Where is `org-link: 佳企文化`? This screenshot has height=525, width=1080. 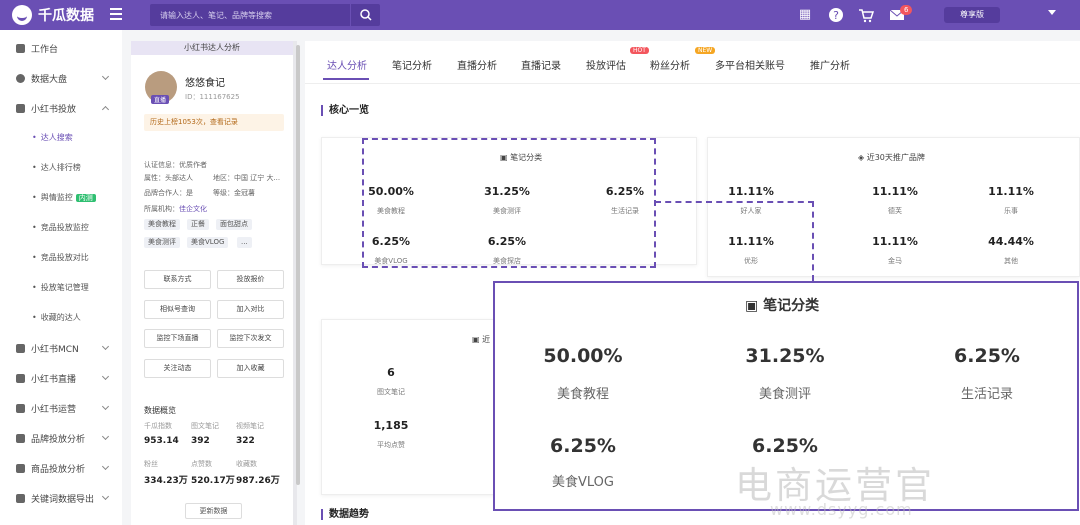 org-link: 佳企文化 is located at coordinates (193, 209).